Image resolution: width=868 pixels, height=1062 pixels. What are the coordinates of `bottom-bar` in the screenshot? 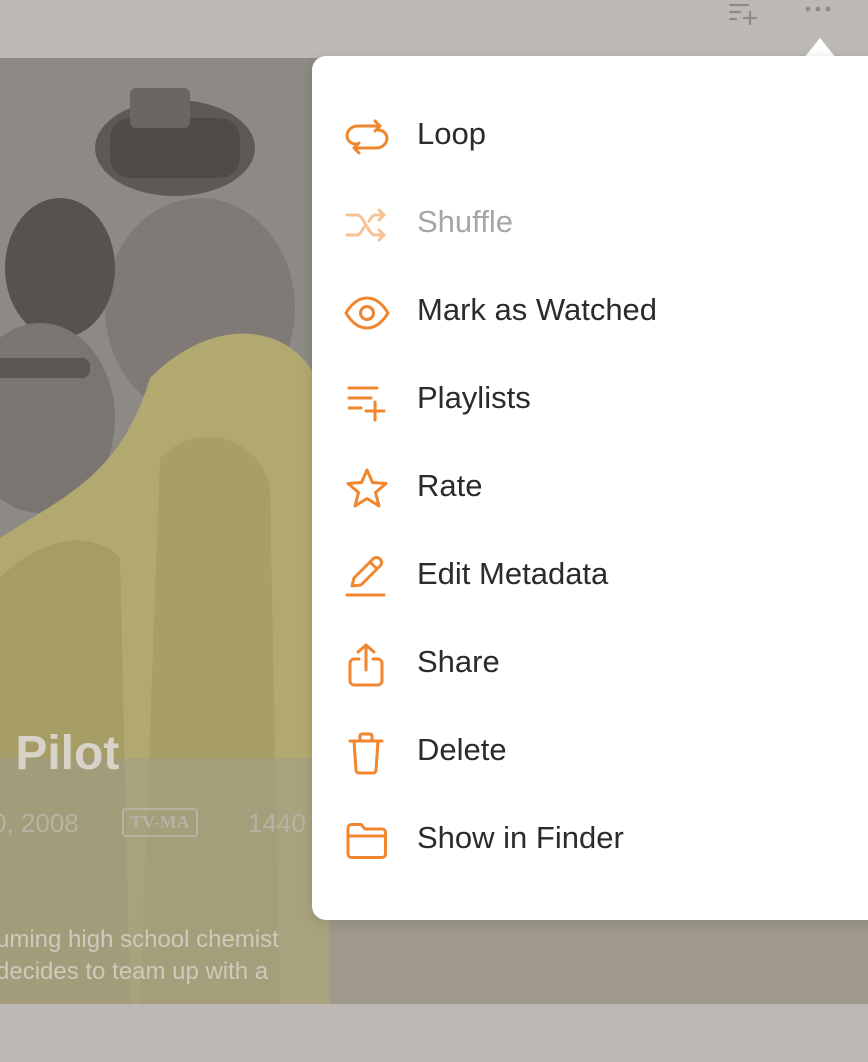 It's located at (434, 1033).